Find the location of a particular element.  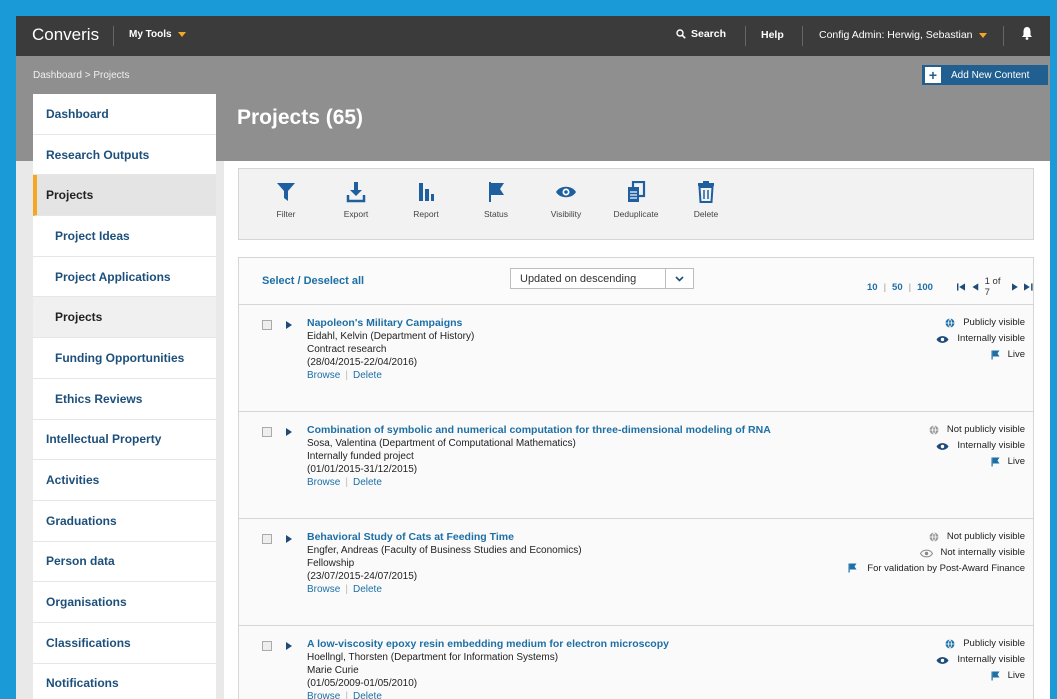

page-size-100: 100 is located at coordinates (925, 287).